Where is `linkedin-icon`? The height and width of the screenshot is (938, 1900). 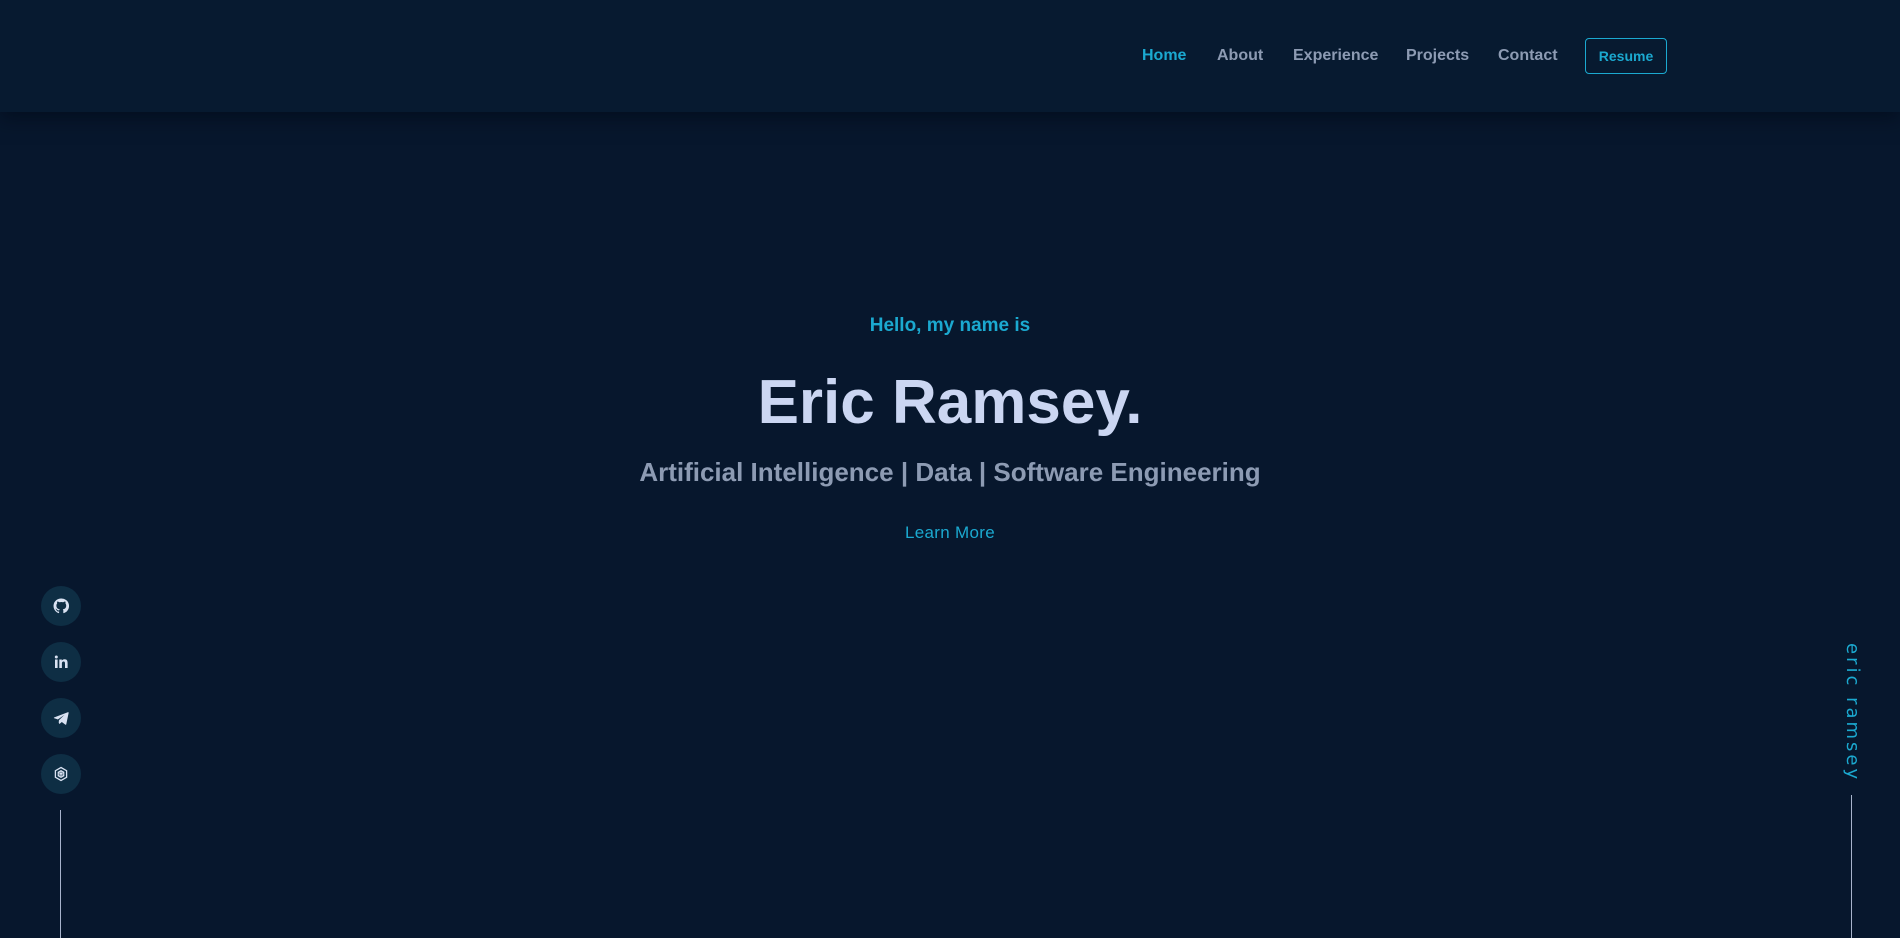
linkedin-icon is located at coordinates (61, 661).